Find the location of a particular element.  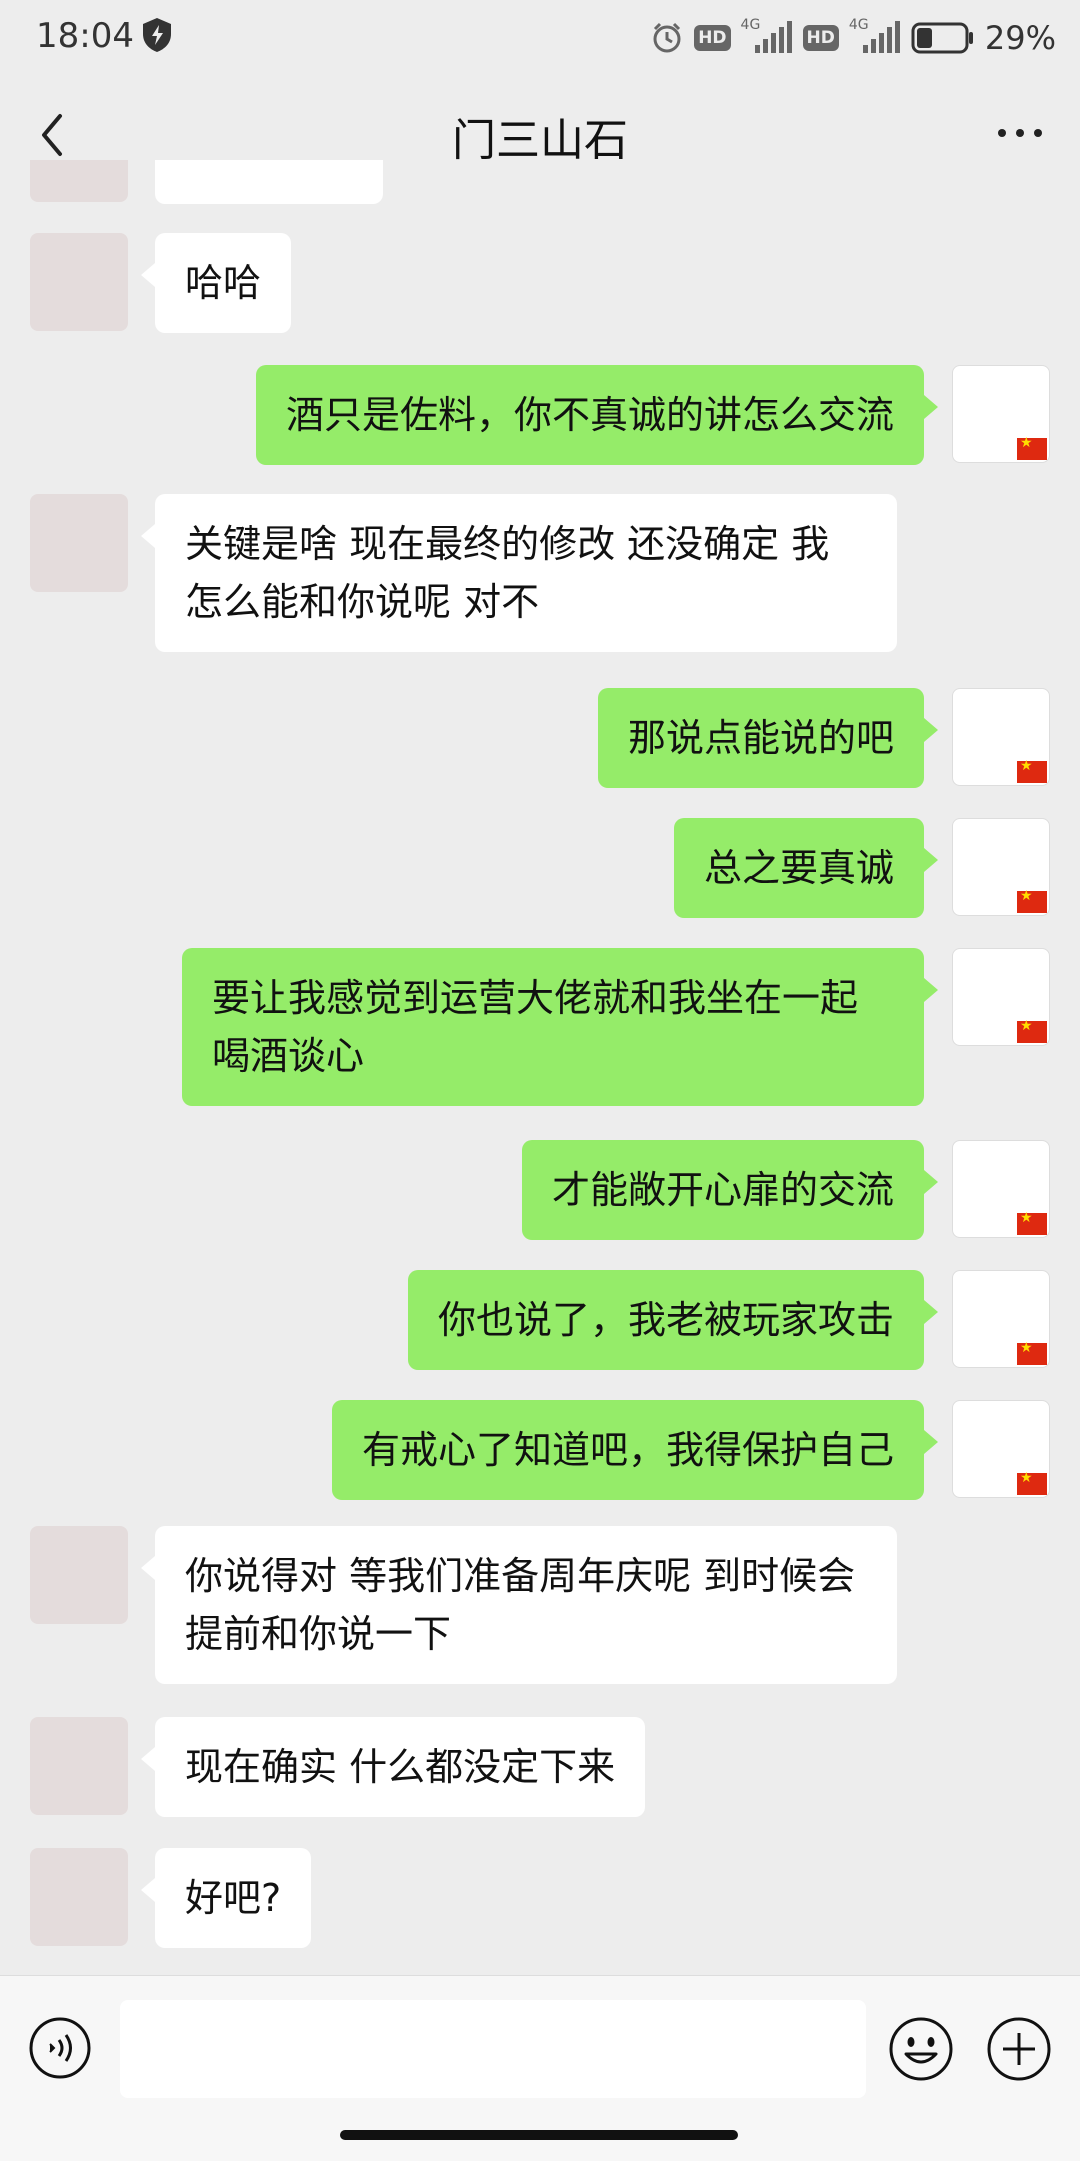

partial-message-bubble is located at coordinates (269, 182).